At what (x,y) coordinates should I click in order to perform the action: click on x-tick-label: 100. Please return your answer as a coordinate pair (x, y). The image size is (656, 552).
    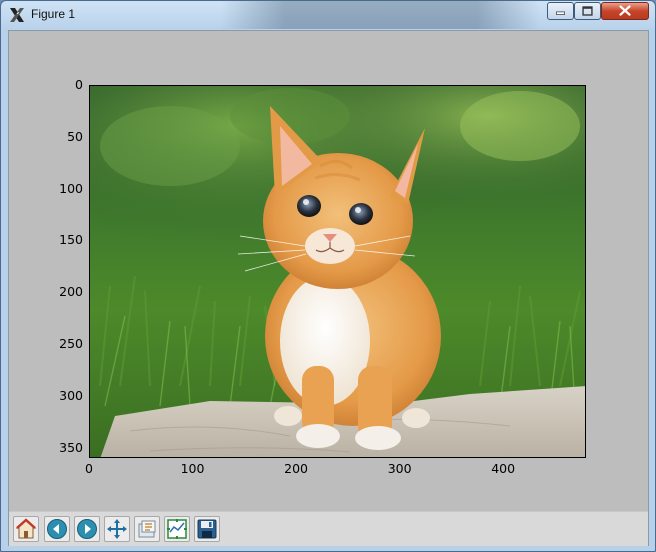
    Looking at the image, I should click on (192, 468).